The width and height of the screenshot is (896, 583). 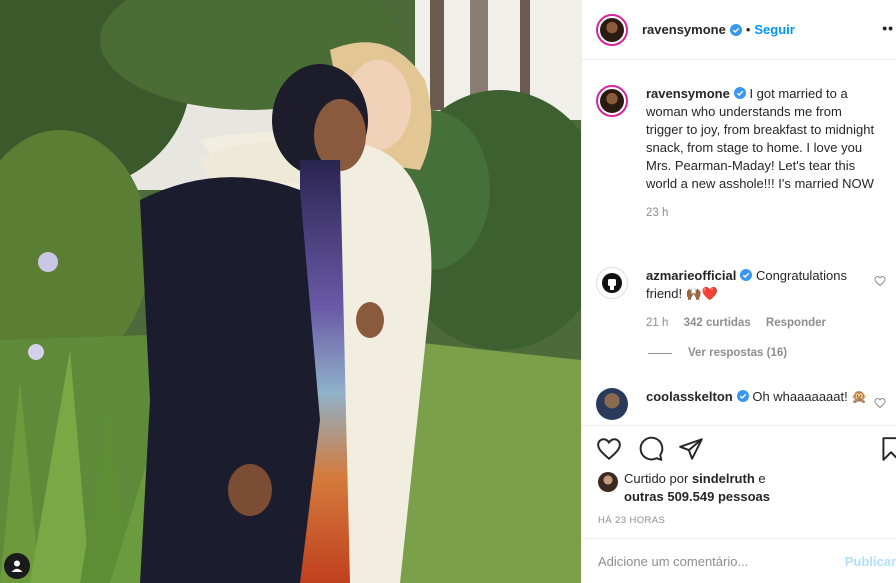 I want to click on paper-plane-icon, so click(x=691, y=449).